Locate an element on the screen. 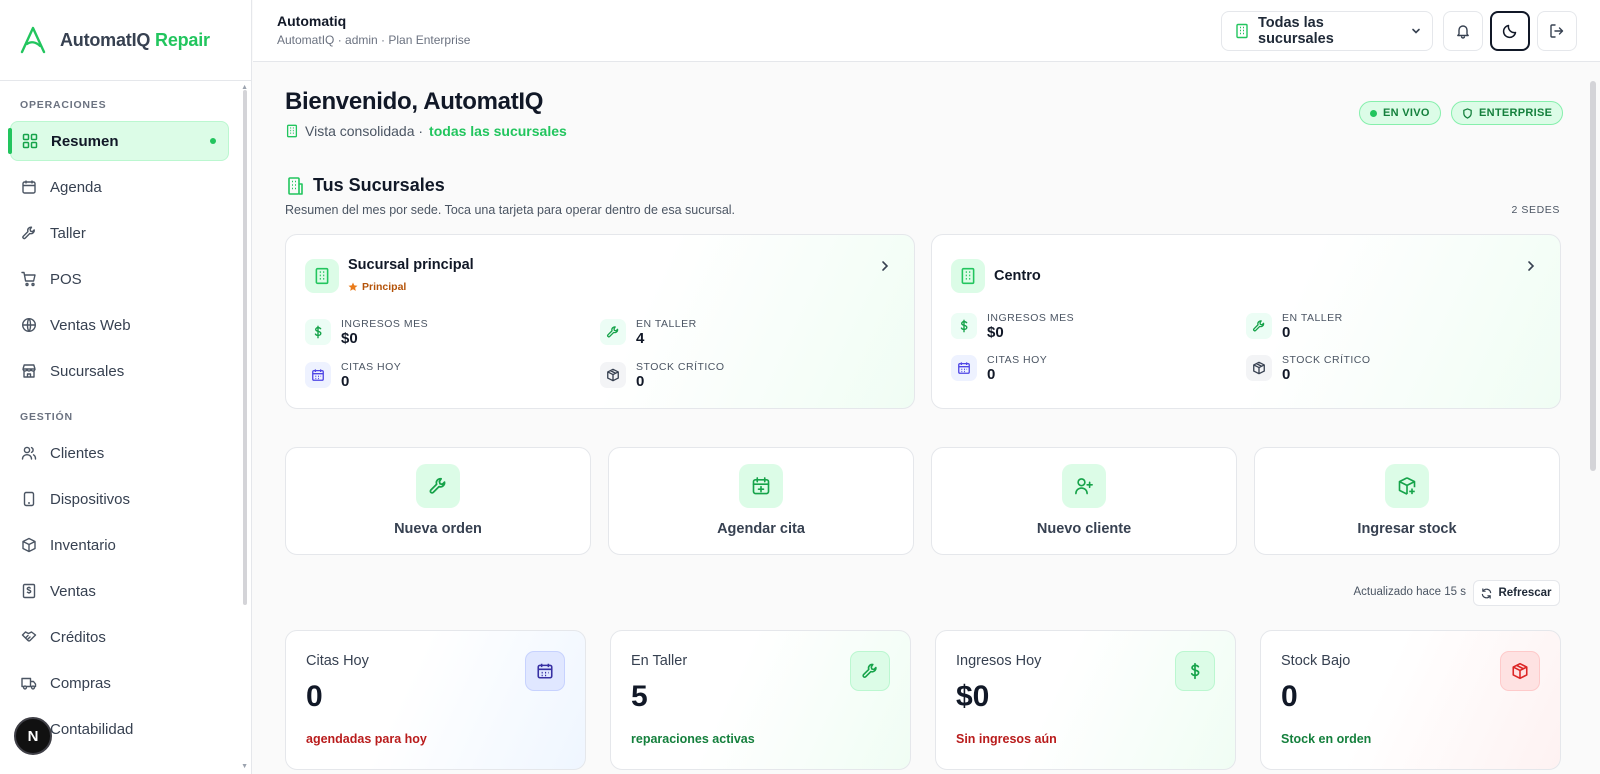  stat-value: 5 is located at coordinates (639, 696).